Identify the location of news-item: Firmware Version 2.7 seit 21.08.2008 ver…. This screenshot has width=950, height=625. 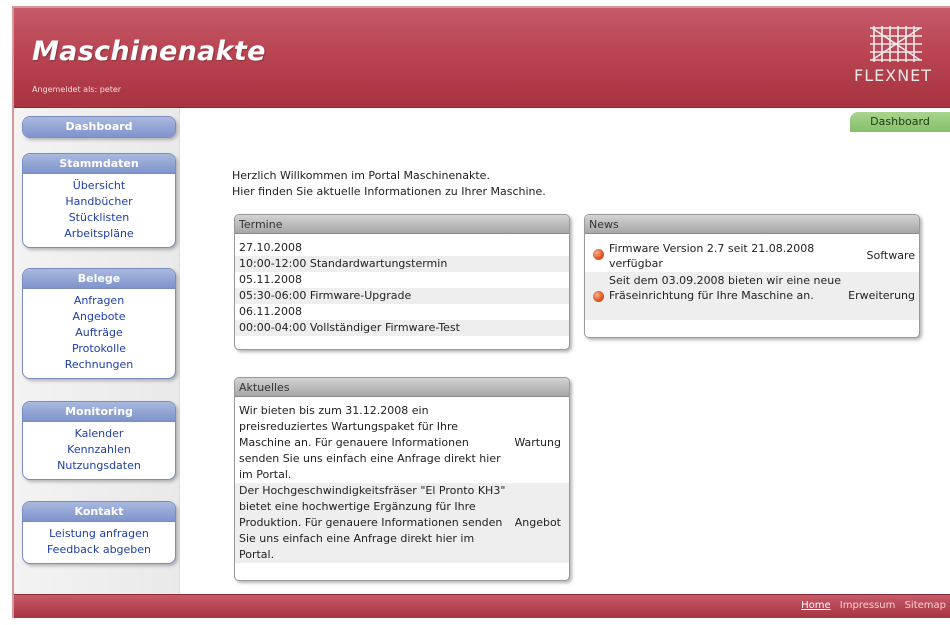
(752, 256).